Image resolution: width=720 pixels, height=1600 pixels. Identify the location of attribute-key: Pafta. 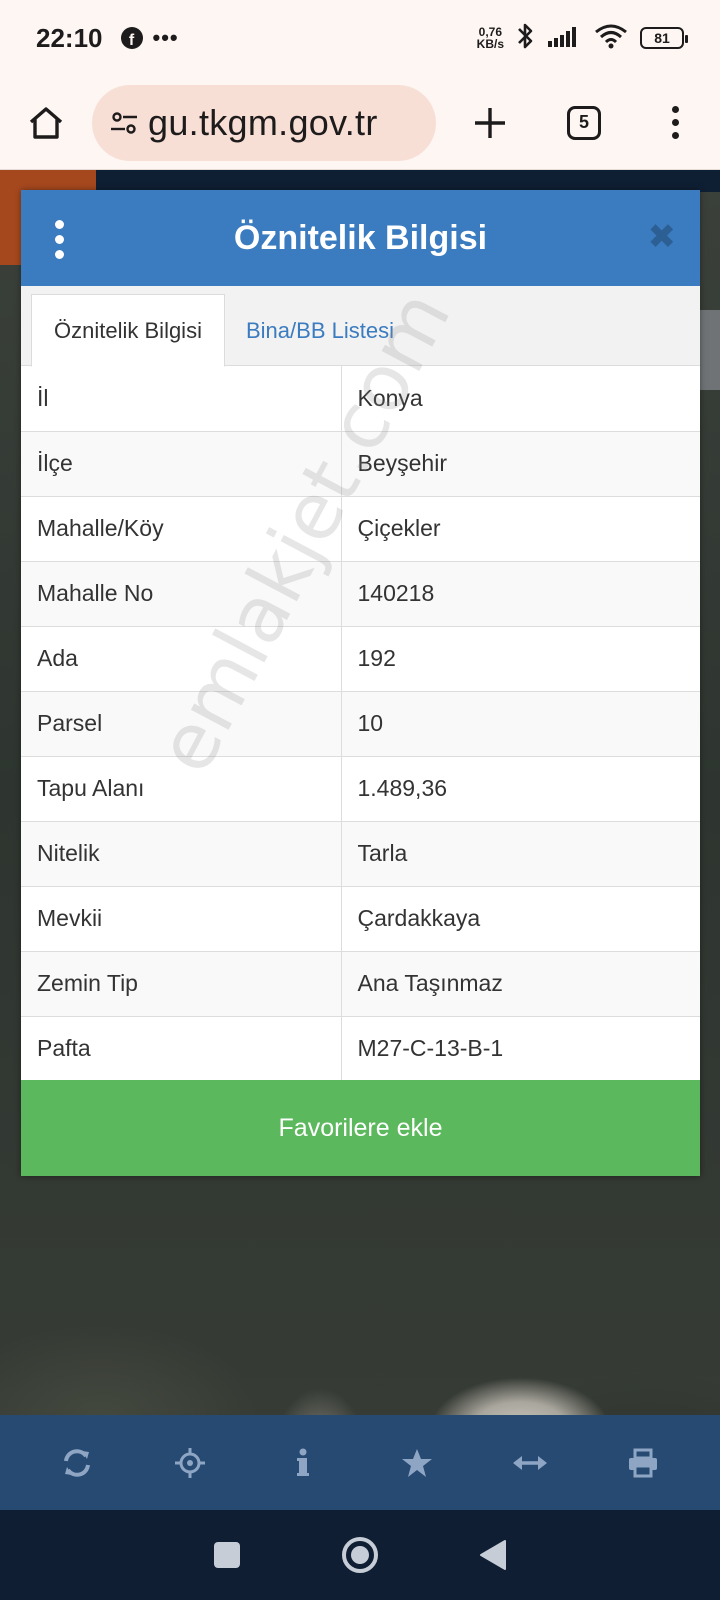
(181, 1048).